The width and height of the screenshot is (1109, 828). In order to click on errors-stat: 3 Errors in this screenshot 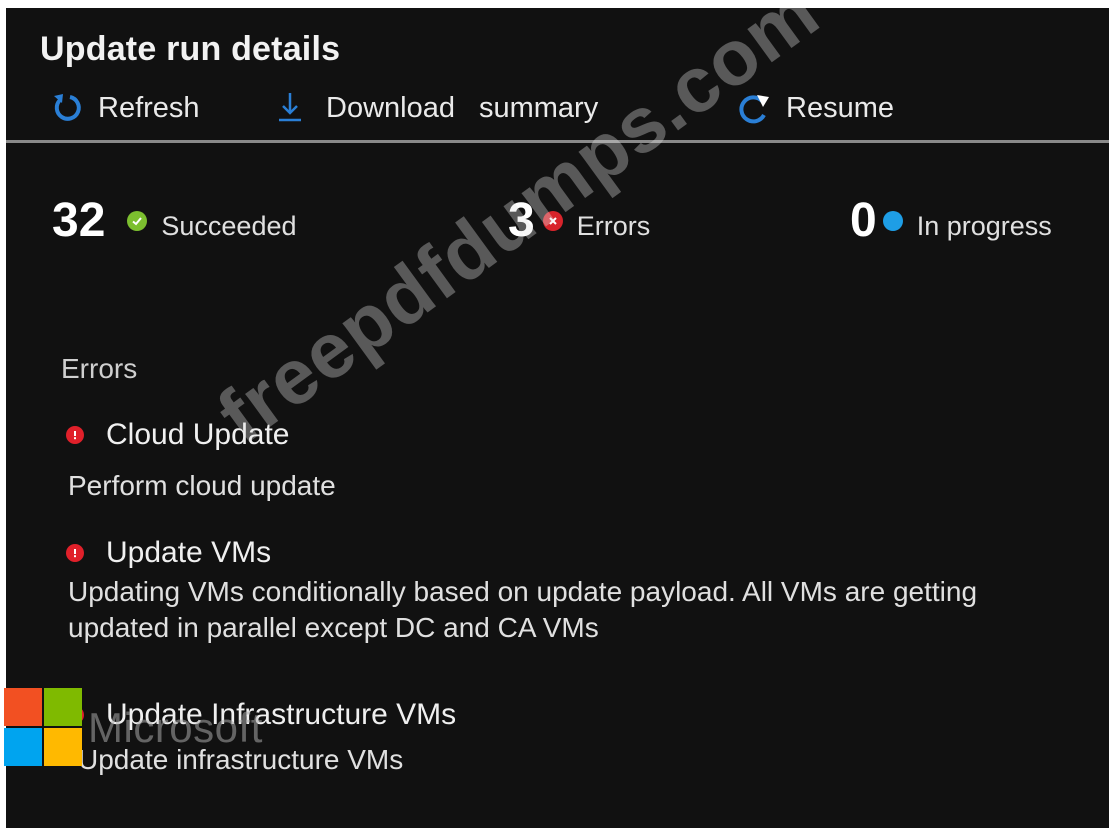, I will do `click(579, 220)`.